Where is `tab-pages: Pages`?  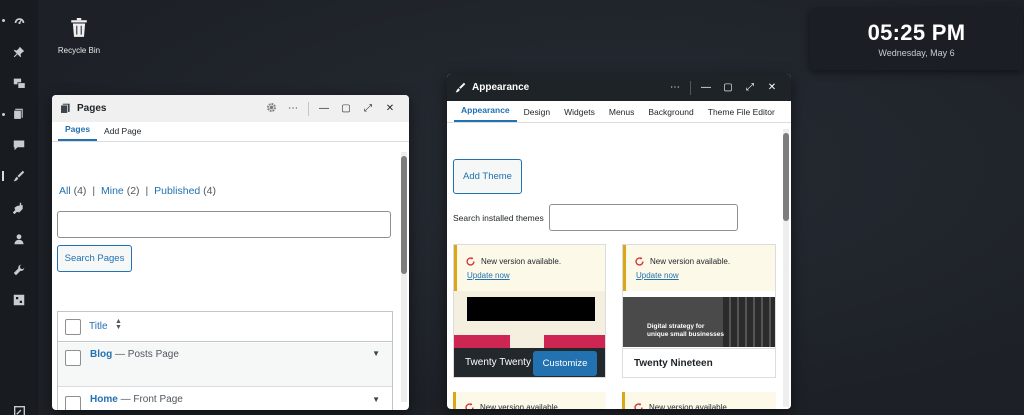 tab-pages: Pages is located at coordinates (78, 132).